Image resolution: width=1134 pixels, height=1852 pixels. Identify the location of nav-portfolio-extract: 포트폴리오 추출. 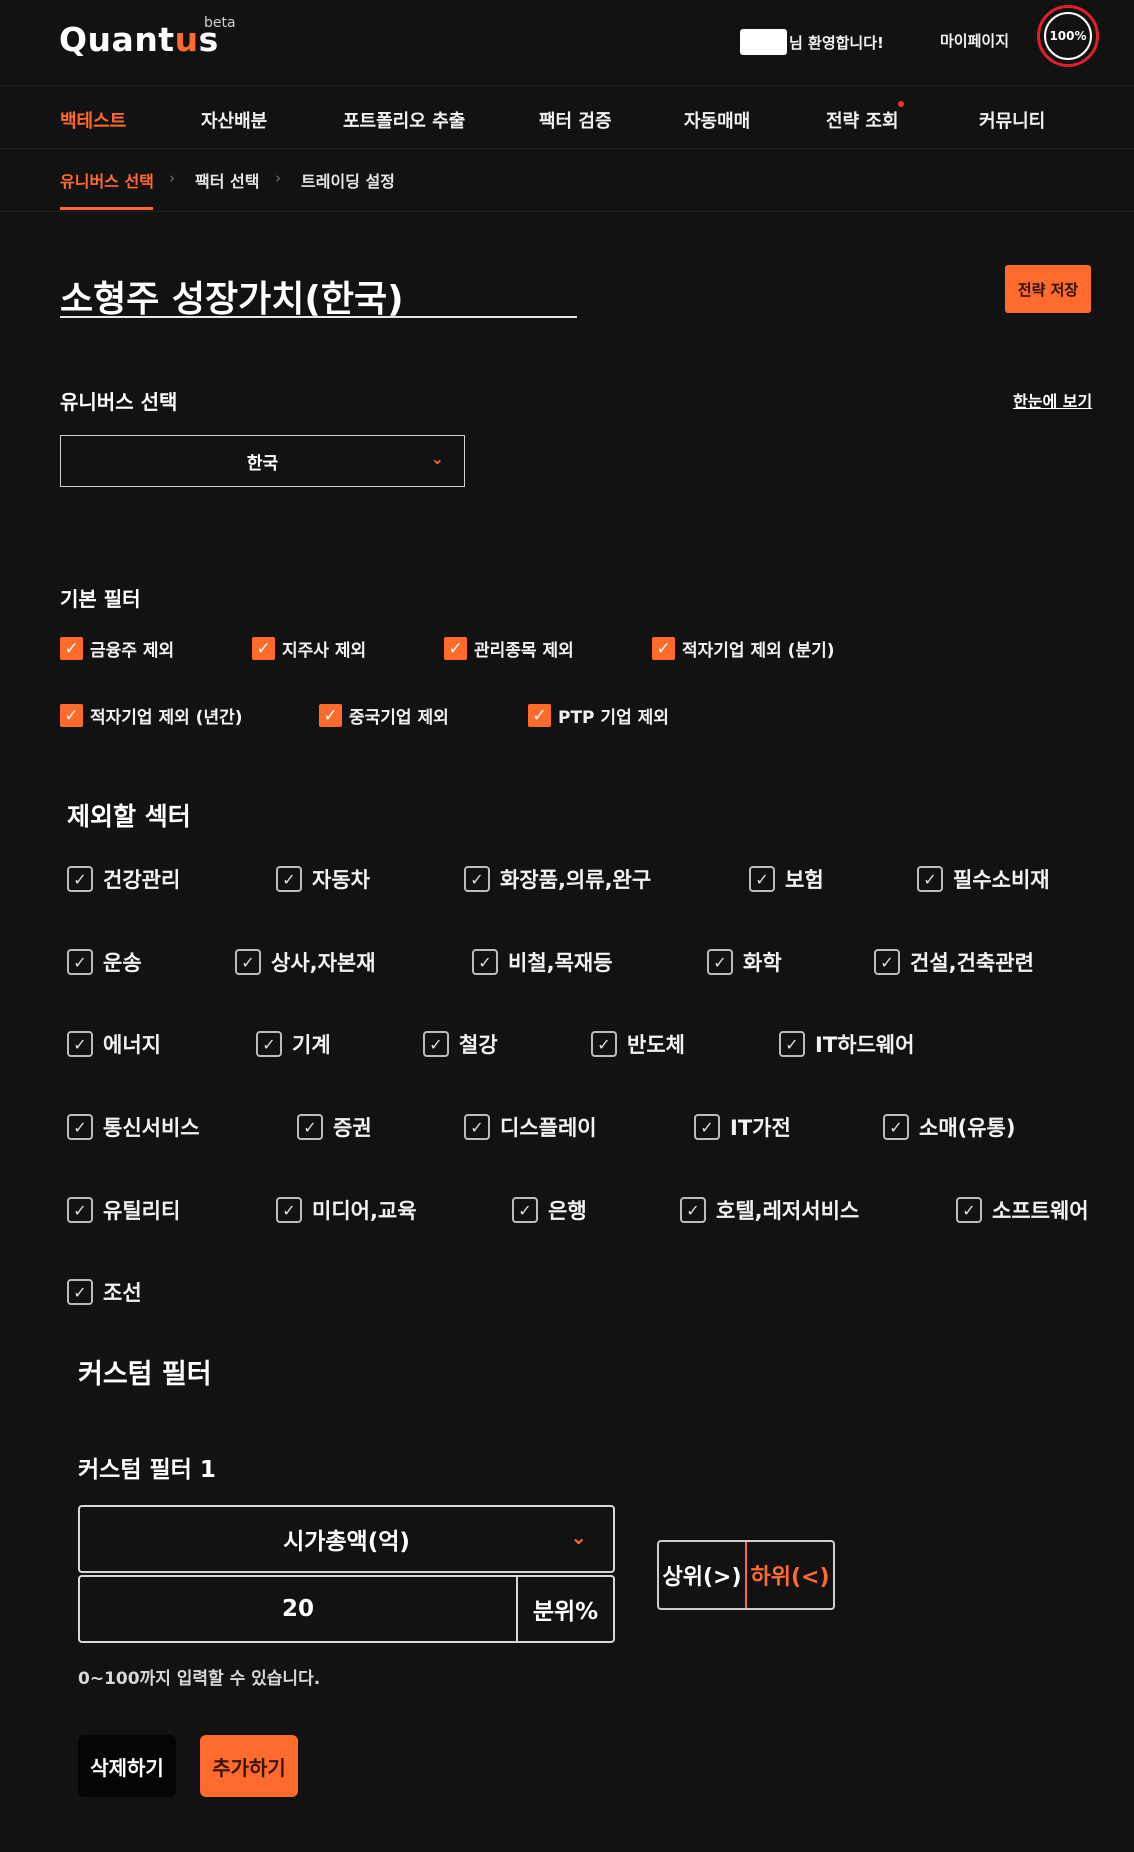
(404, 120).